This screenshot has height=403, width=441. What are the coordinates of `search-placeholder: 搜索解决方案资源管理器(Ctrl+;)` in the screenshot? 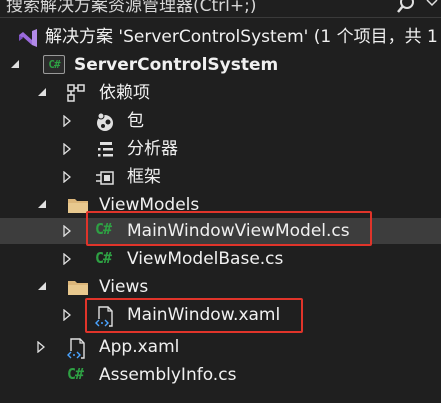 It's located at (131, 8).